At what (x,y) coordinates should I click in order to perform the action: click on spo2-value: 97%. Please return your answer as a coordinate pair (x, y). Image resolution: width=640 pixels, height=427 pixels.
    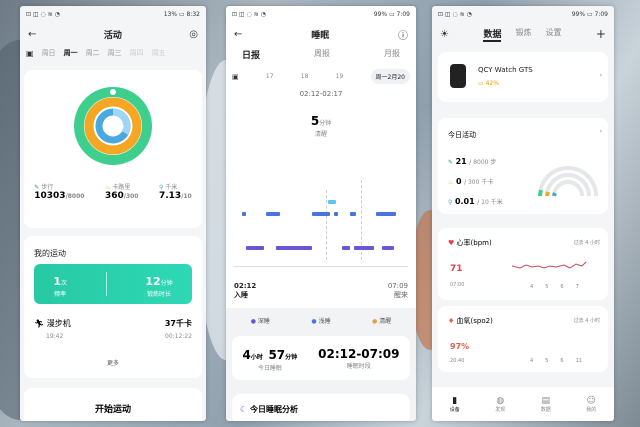
    Looking at the image, I should click on (460, 346).